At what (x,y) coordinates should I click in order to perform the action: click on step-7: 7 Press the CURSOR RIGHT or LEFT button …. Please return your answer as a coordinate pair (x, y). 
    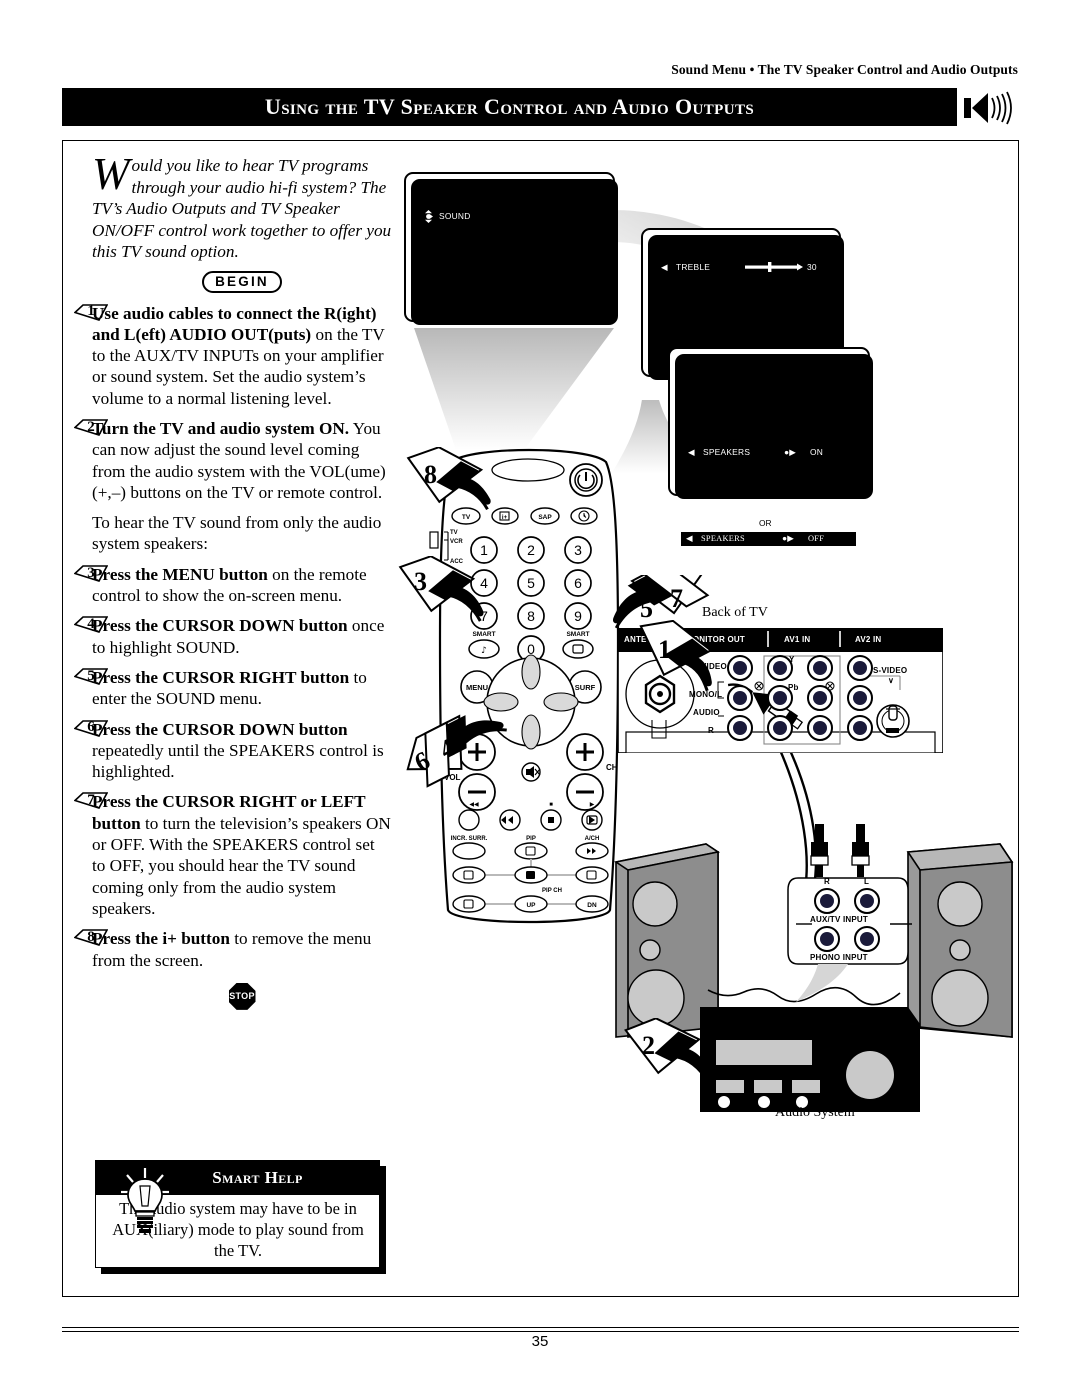
    Looking at the image, I should click on (233, 855).